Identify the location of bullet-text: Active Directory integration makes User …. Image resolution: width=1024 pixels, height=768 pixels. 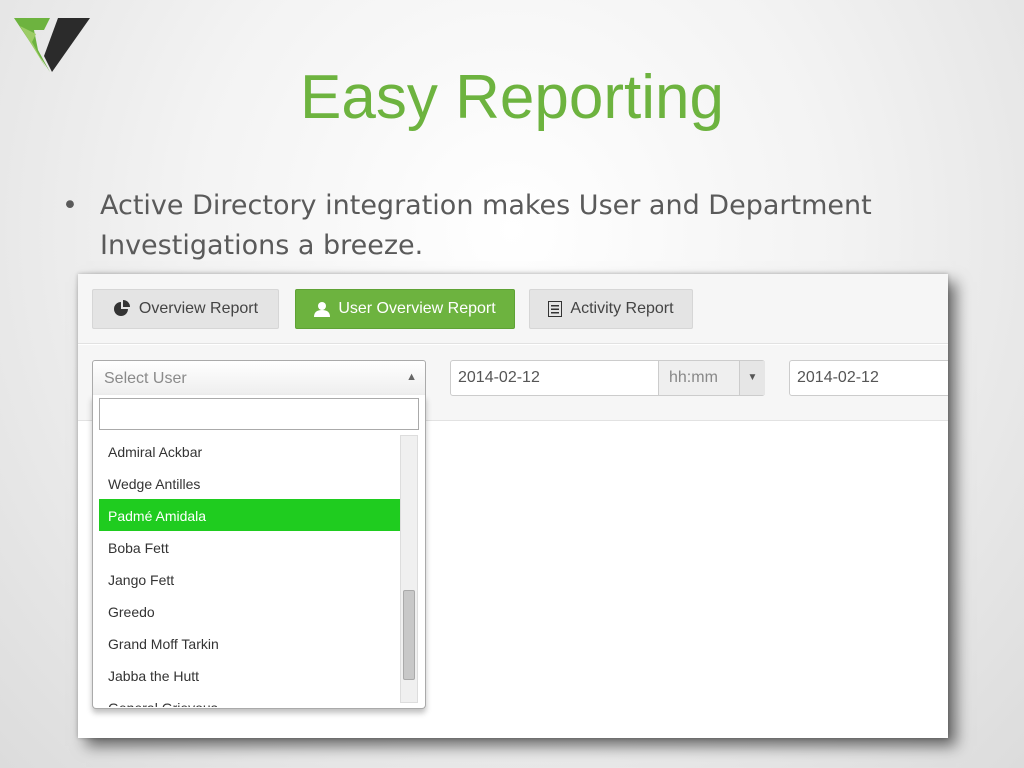
(486, 225).